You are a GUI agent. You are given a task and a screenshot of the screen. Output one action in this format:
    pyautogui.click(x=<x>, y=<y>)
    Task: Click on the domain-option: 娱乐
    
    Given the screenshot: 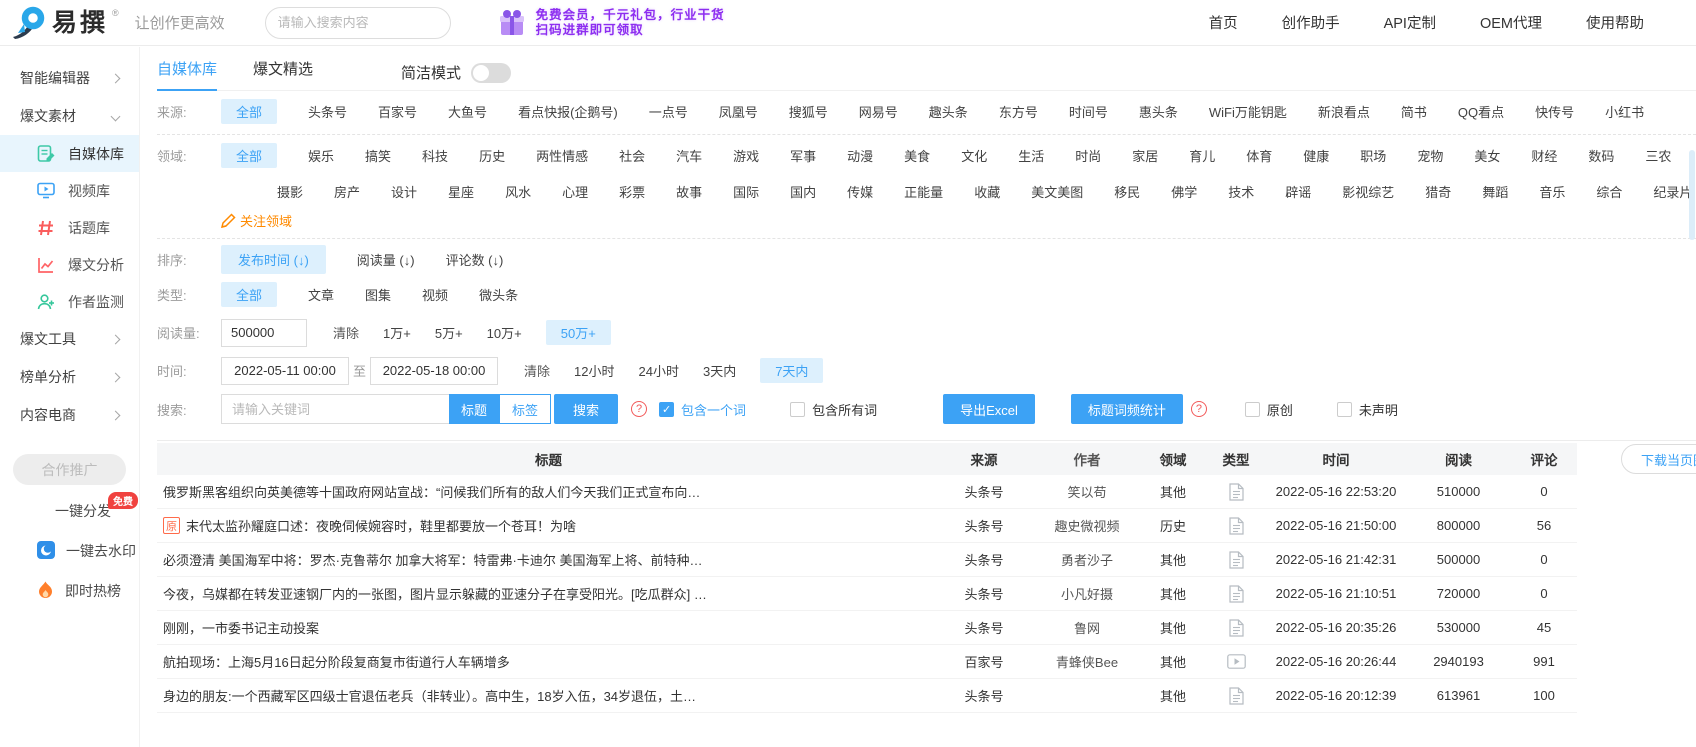 What is the action you would take?
    pyautogui.click(x=321, y=155)
    